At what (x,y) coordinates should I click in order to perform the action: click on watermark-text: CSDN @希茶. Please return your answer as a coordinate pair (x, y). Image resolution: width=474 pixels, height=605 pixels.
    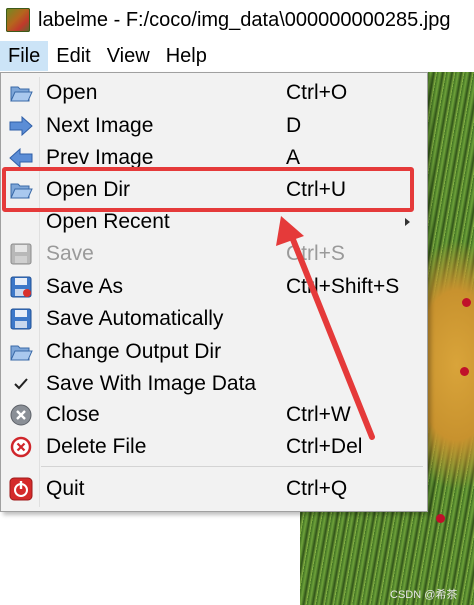
    Looking at the image, I should click on (424, 595).